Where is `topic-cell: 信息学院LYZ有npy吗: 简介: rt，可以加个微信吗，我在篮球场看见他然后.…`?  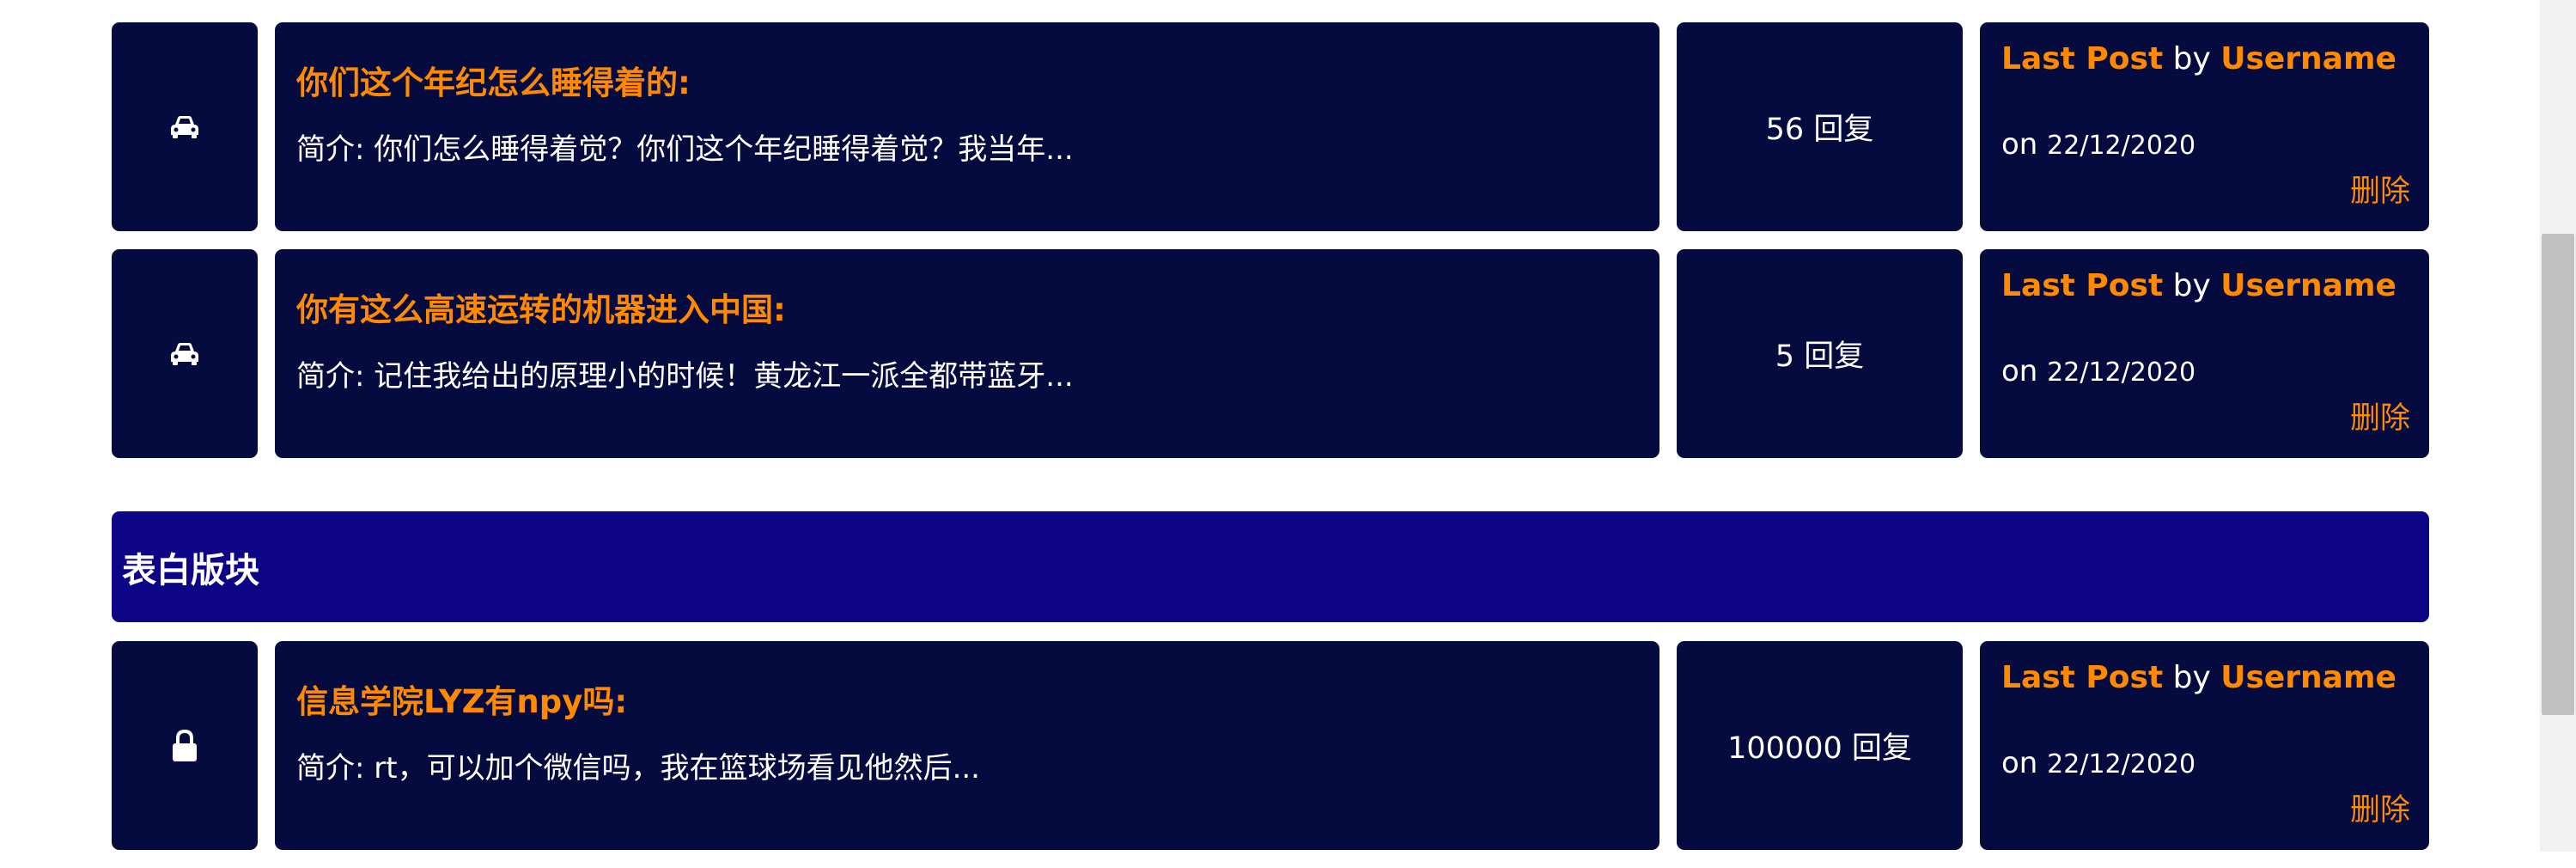 topic-cell: 信息学院LYZ有npy吗: 简介: rt，可以加个微信吗，我在篮球场看见他然后.… is located at coordinates (967, 745).